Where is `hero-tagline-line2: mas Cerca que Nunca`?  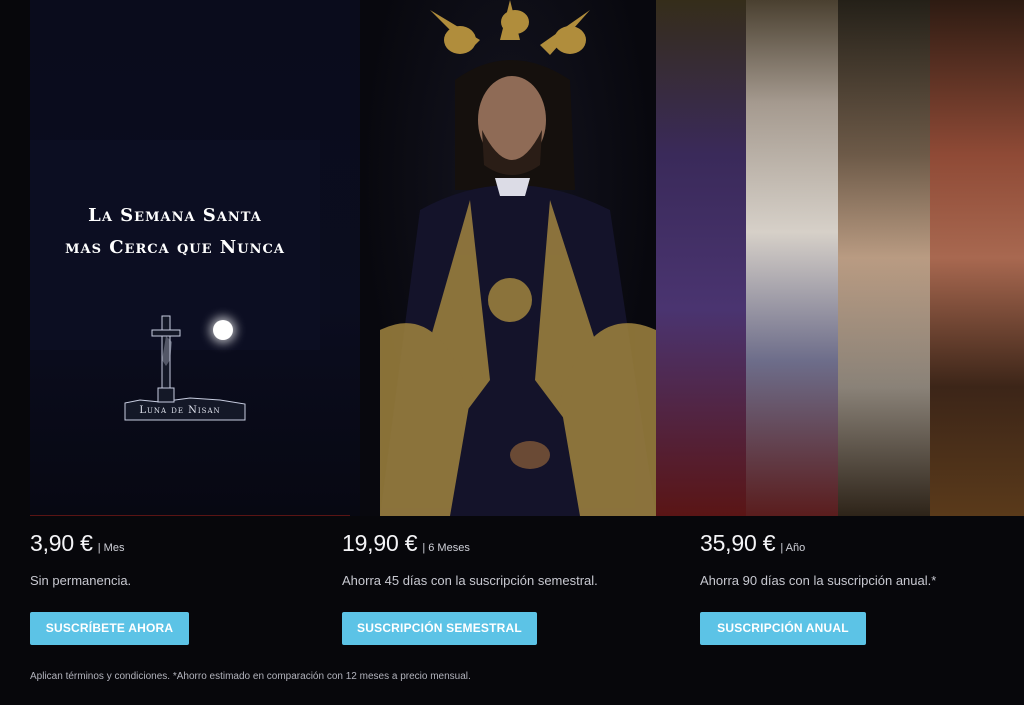
hero-tagline-line2: mas Cerca que Nunca is located at coordinates (175, 247).